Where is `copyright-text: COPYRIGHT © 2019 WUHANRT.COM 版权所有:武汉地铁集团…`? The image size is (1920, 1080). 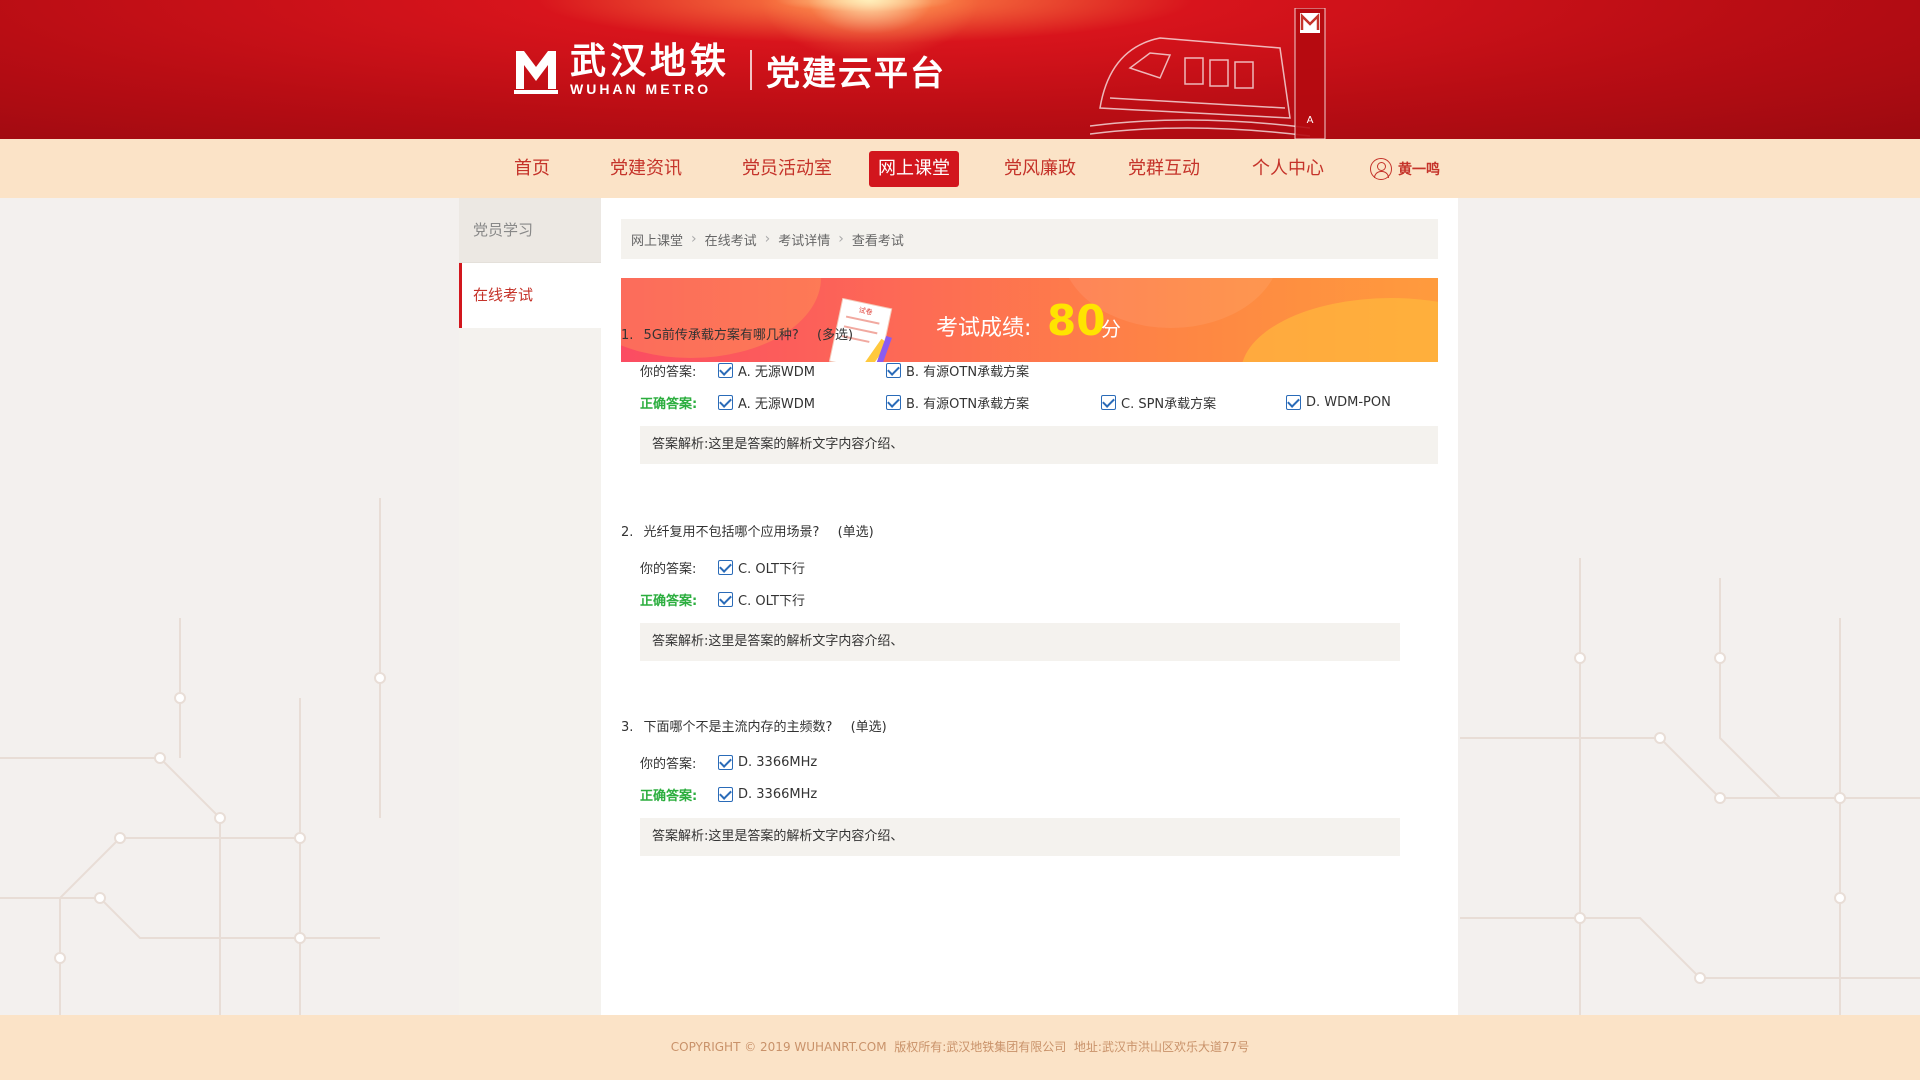
copyright-text: COPYRIGHT © 2019 WUHANRT.COM 版权所有:武汉地铁集团… is located at coordinates (960, 1047).